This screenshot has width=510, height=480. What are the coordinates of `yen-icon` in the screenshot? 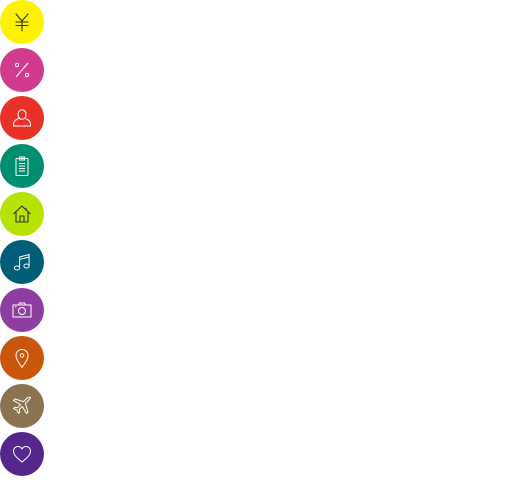 It's located at (22, 22).